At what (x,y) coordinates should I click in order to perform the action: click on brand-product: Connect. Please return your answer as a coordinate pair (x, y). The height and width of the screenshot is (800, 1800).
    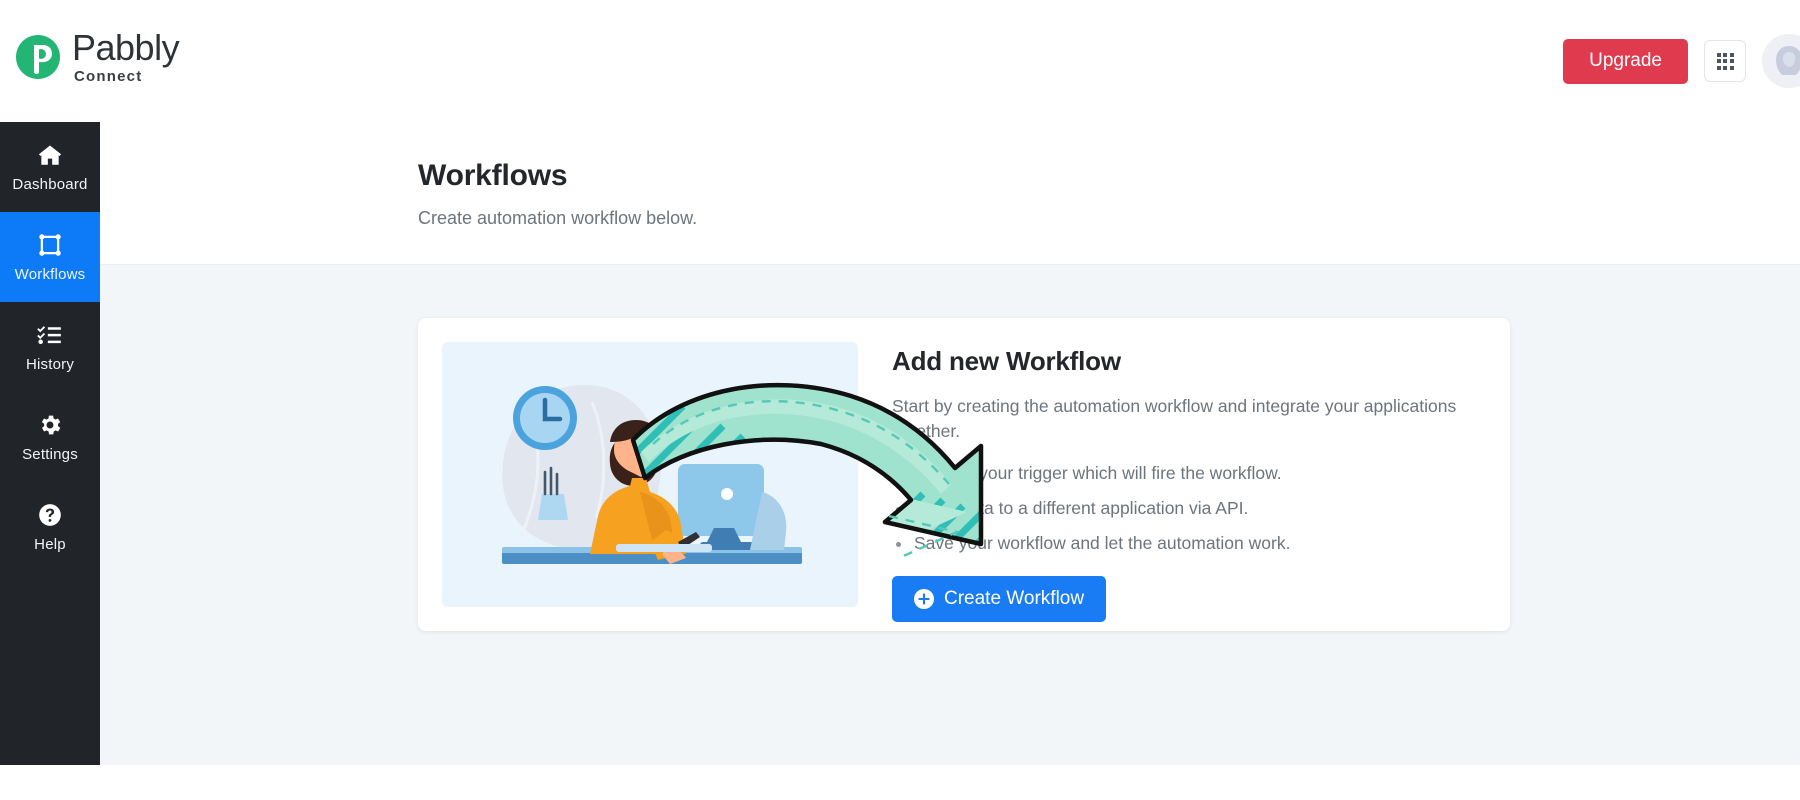
    Looking at the image, I should click on (108, 76).